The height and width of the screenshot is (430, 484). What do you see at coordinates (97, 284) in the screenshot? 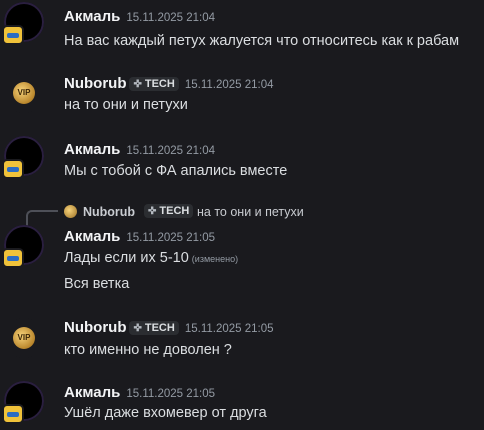
I see `message-text-2: Вся ветка` at bounding box center [97, 284].